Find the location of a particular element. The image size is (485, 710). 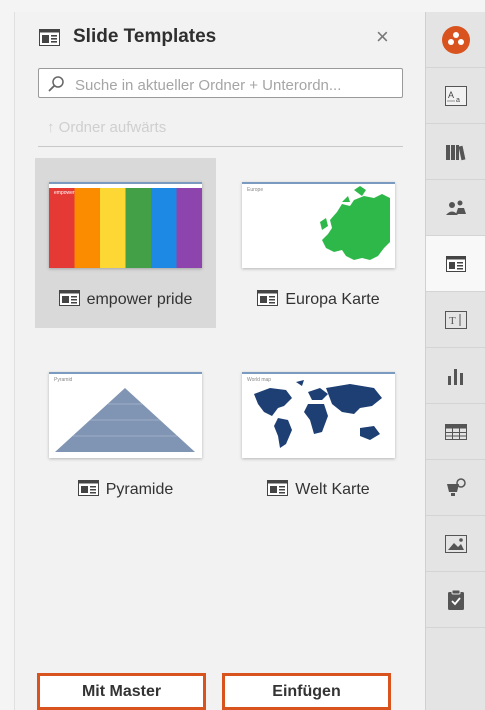

template-tile-welt-karte: World map Welt Karte is located at coordinates (318, 433).